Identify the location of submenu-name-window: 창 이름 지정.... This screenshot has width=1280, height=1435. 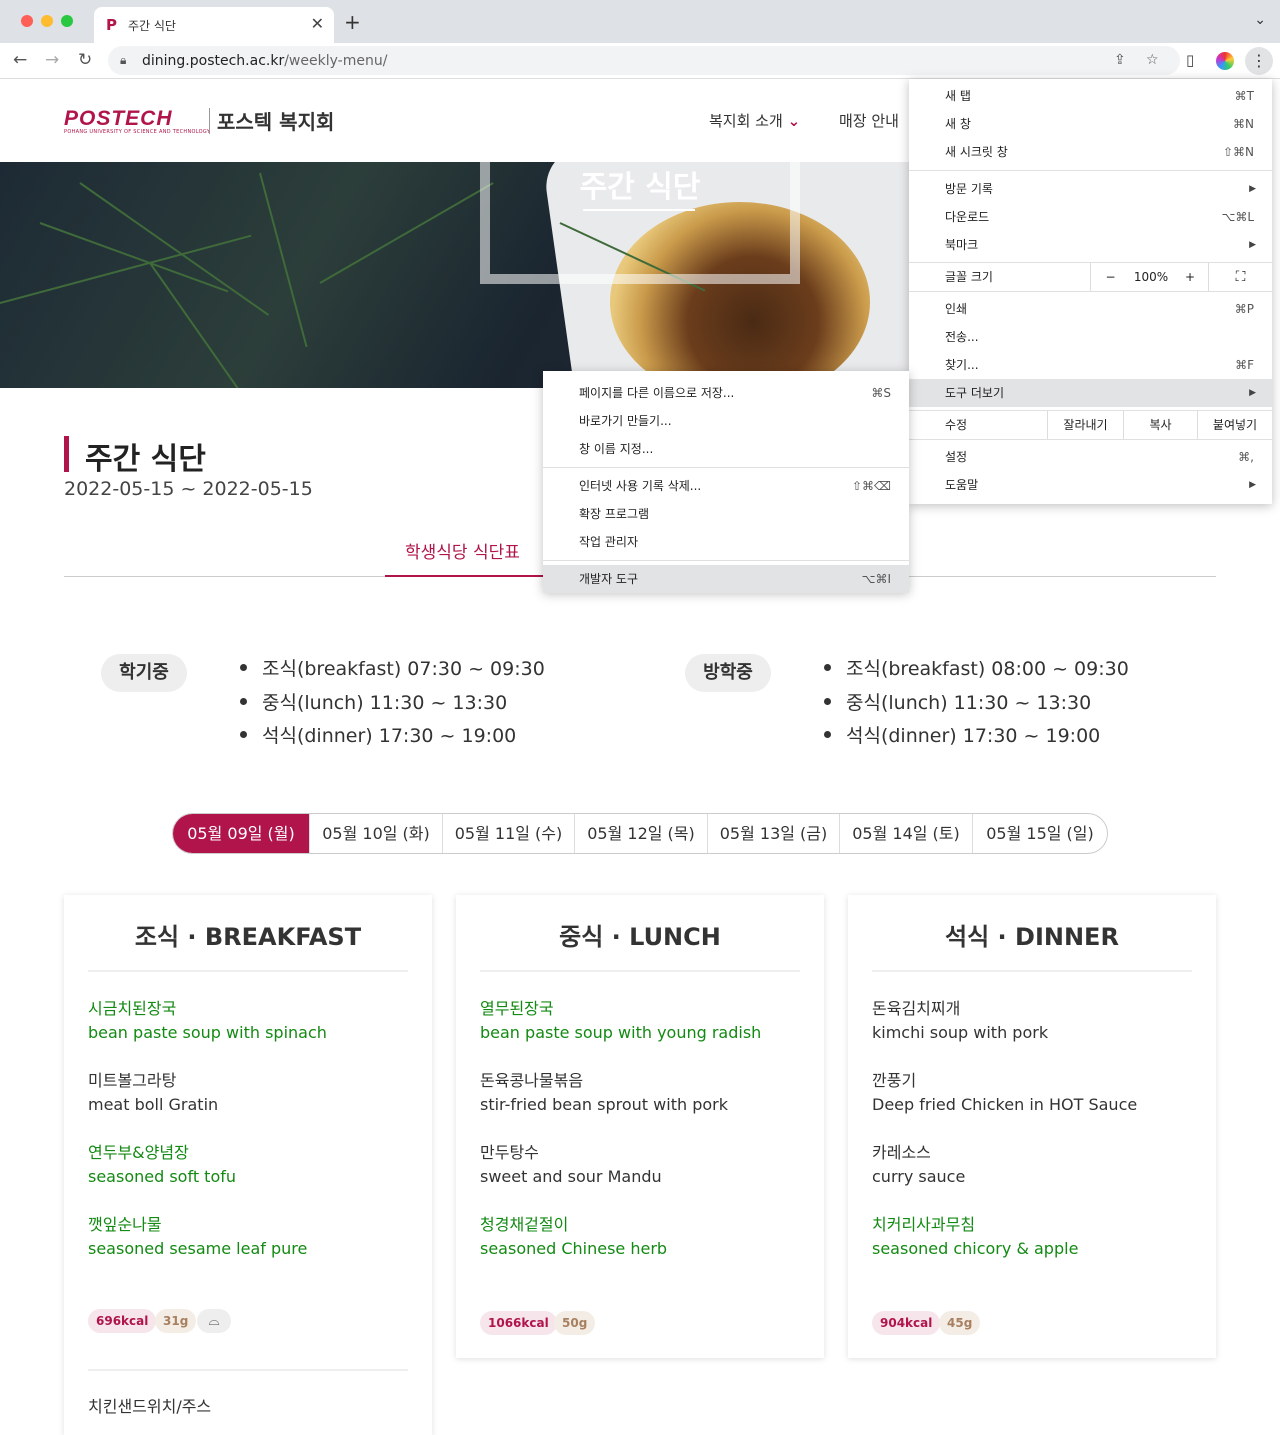
(726, 449).